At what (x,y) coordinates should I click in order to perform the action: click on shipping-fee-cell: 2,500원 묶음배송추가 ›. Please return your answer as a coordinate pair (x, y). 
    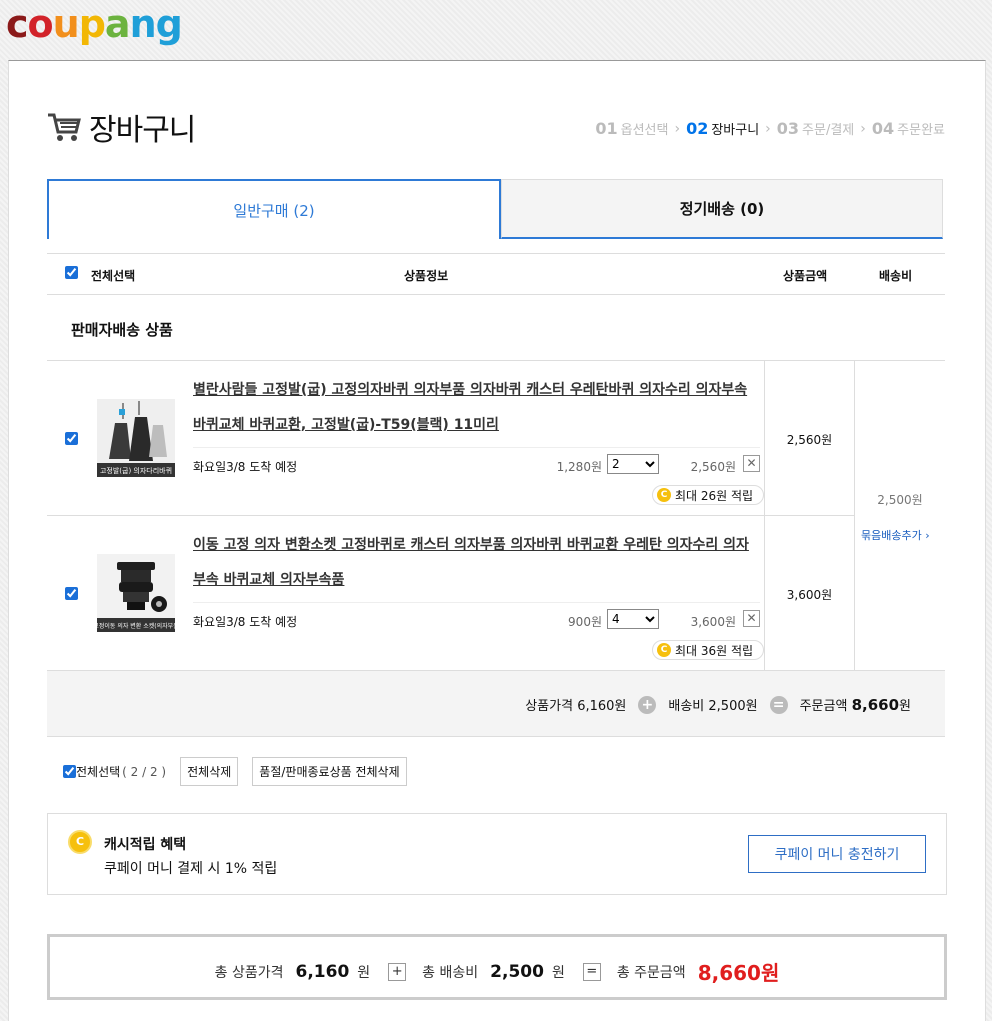
    Looking at the image, I should click on (899, 516).